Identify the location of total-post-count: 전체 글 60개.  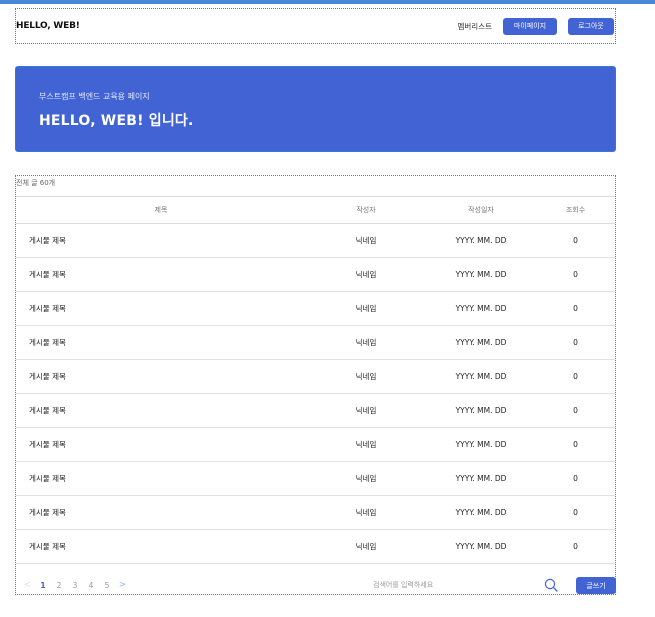
(36, 183).